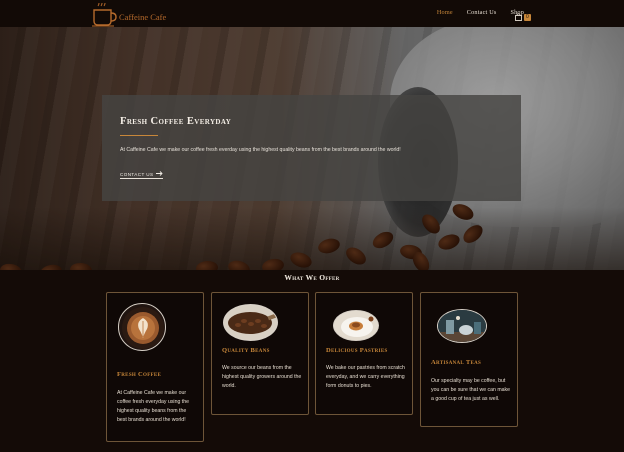 The height and width of the screenshot is (452, 624). What do you see at coordinates (312, 277) in the screenshot?
I see `section-title: What We Offer` at bounding box center [312, 277].